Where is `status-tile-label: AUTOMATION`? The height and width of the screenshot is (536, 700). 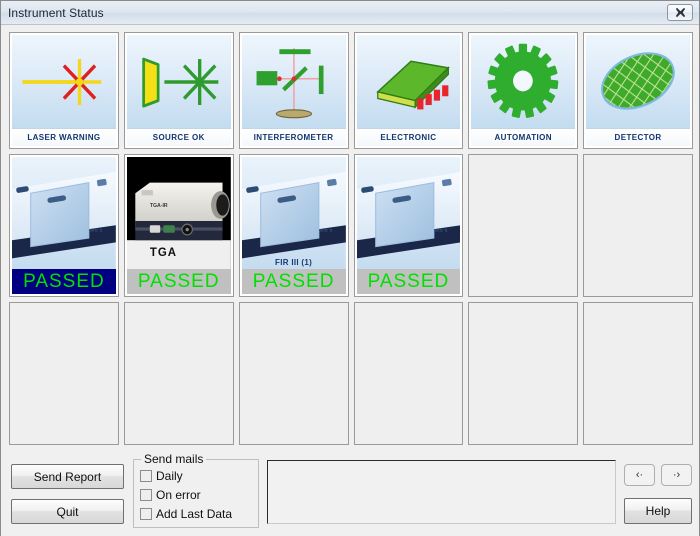 status-tile-label: AUTOMATION is located at coordinates (523, 137).